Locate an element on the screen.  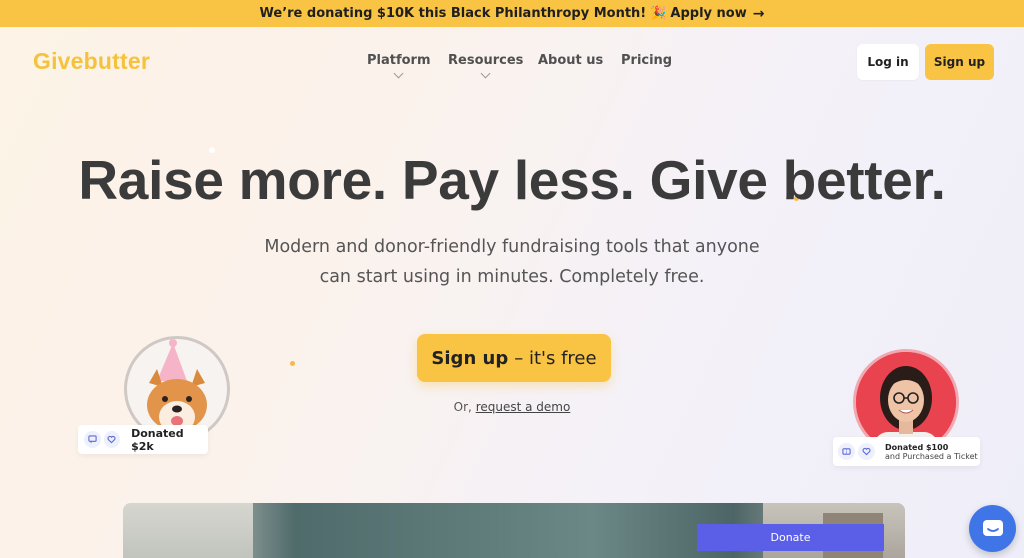
donation-card-dog-text: Donated $2k is located at coordinates (157, 439).